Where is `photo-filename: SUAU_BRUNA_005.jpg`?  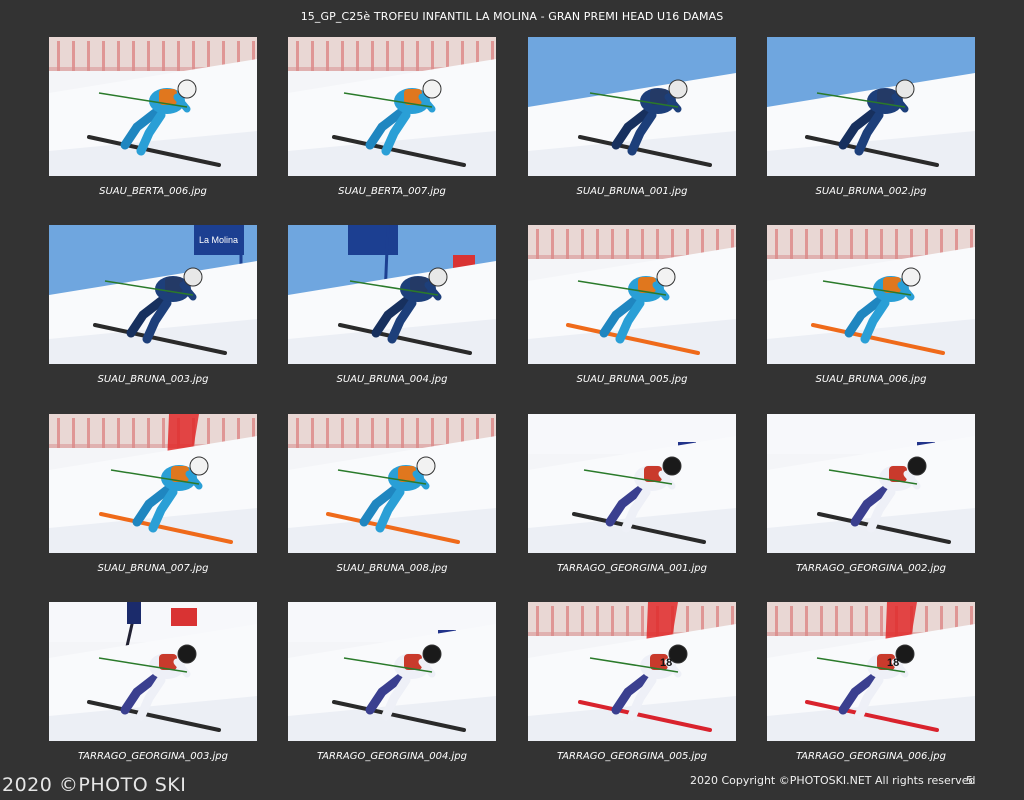 photo-filename: SUAU_BRUNA_005.jpg is located at coordinates (632, 379).